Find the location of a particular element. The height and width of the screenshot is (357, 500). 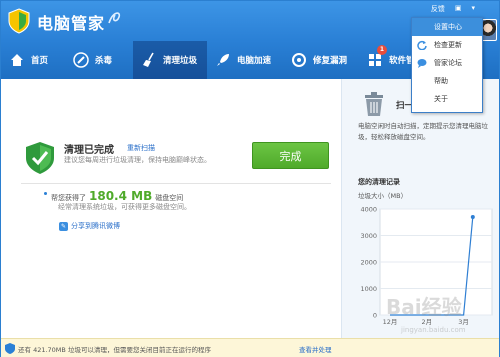

menu-item-forum: 管家论坛 is located at coordinates (447, 63).